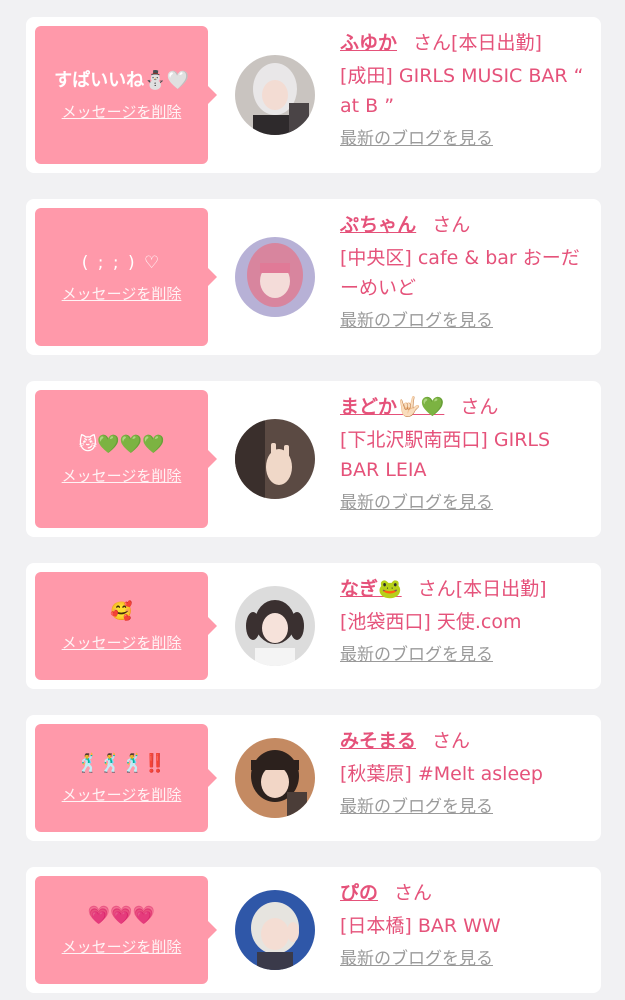 This screenshot has height=1000, width=625. I want to click on shop-name: [池袋西口] 天使.com, so click(431, 622).